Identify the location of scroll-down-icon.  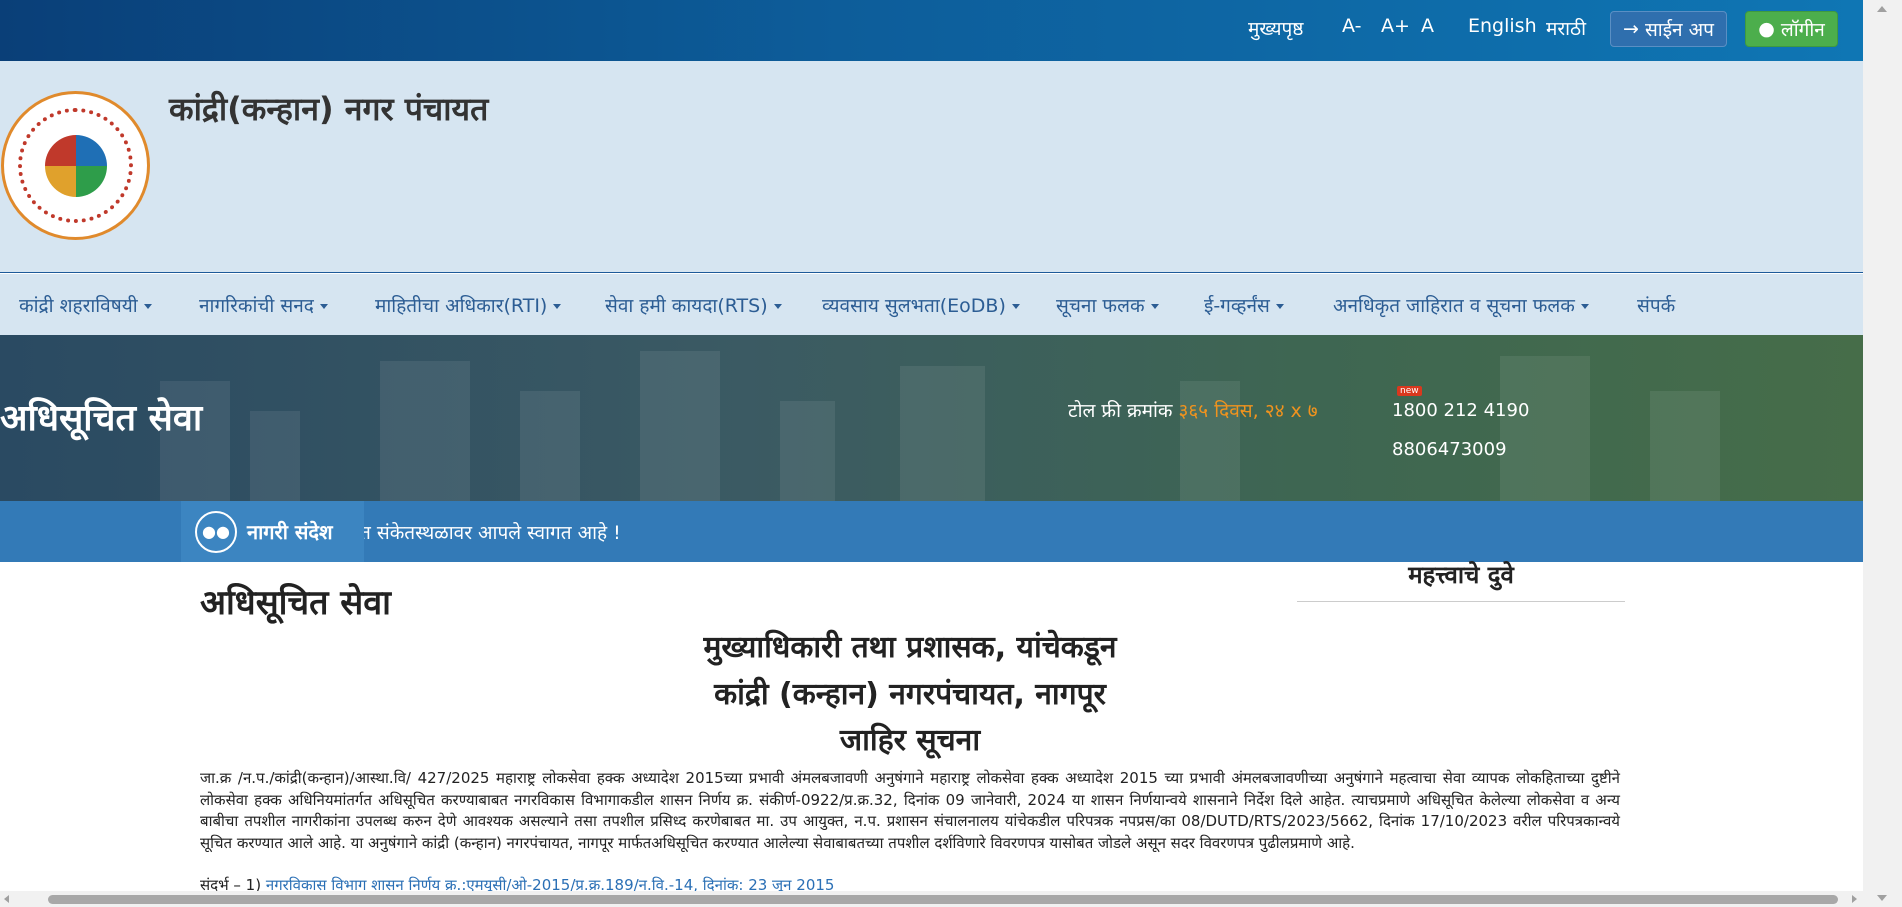
(1882, 898).